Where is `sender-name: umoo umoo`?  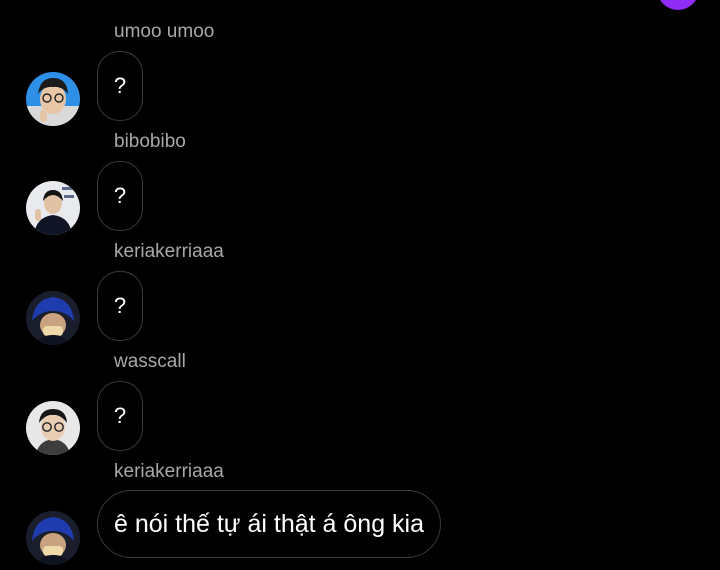 sender-name: umoo umoo is located at coordinates (164, 32).